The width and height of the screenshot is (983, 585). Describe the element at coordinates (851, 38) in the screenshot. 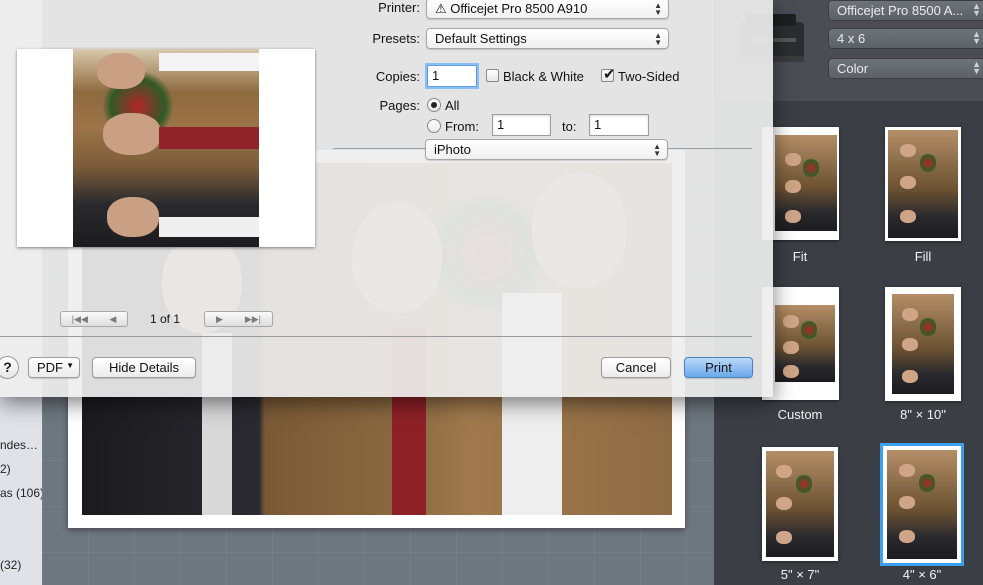

I see `paper-size-value: 4 x 6` at that location.